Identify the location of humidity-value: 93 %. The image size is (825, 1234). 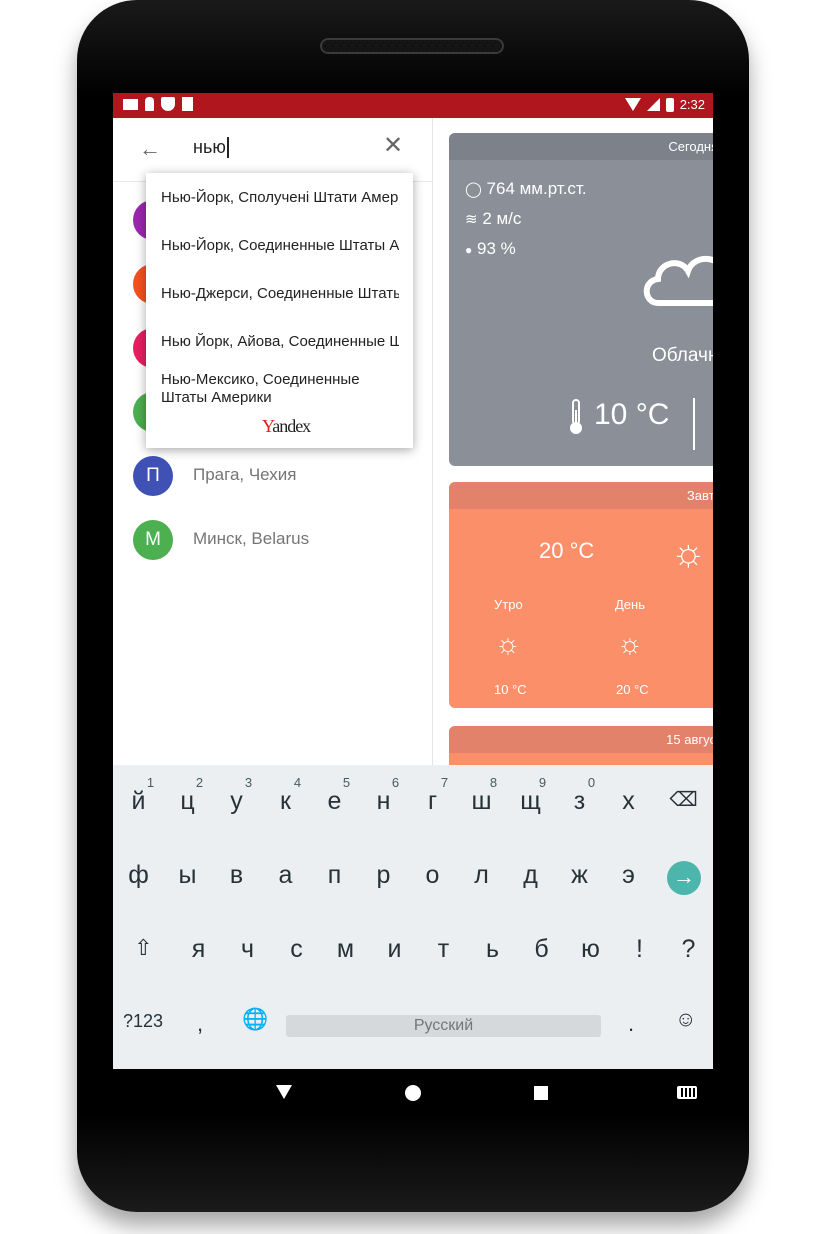
(496, 248).